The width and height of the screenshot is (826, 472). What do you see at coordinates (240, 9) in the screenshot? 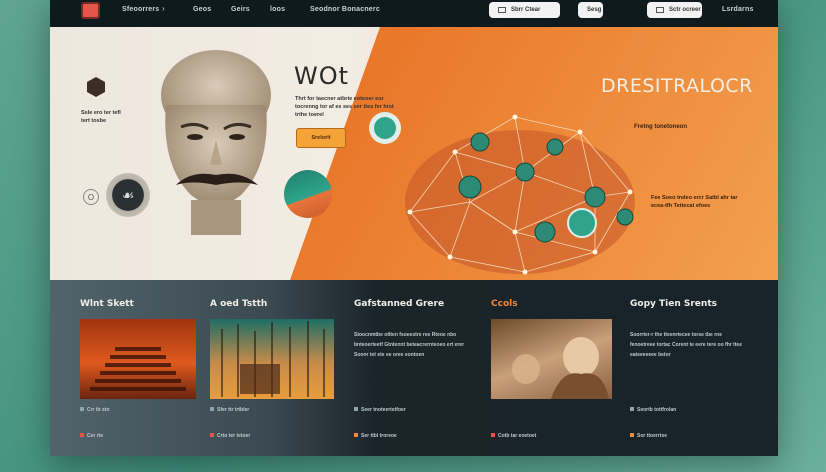
I see `nav-link-3: Geirs` at bounding box center [240, 9].